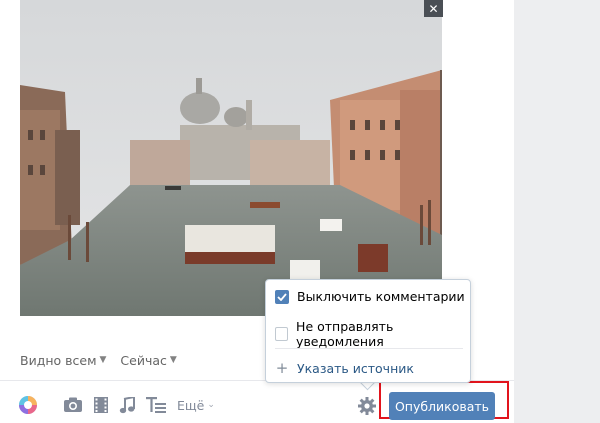 The height and width of the screenshot is (423, 600). I want to click on music-icon, so click(127, 405).